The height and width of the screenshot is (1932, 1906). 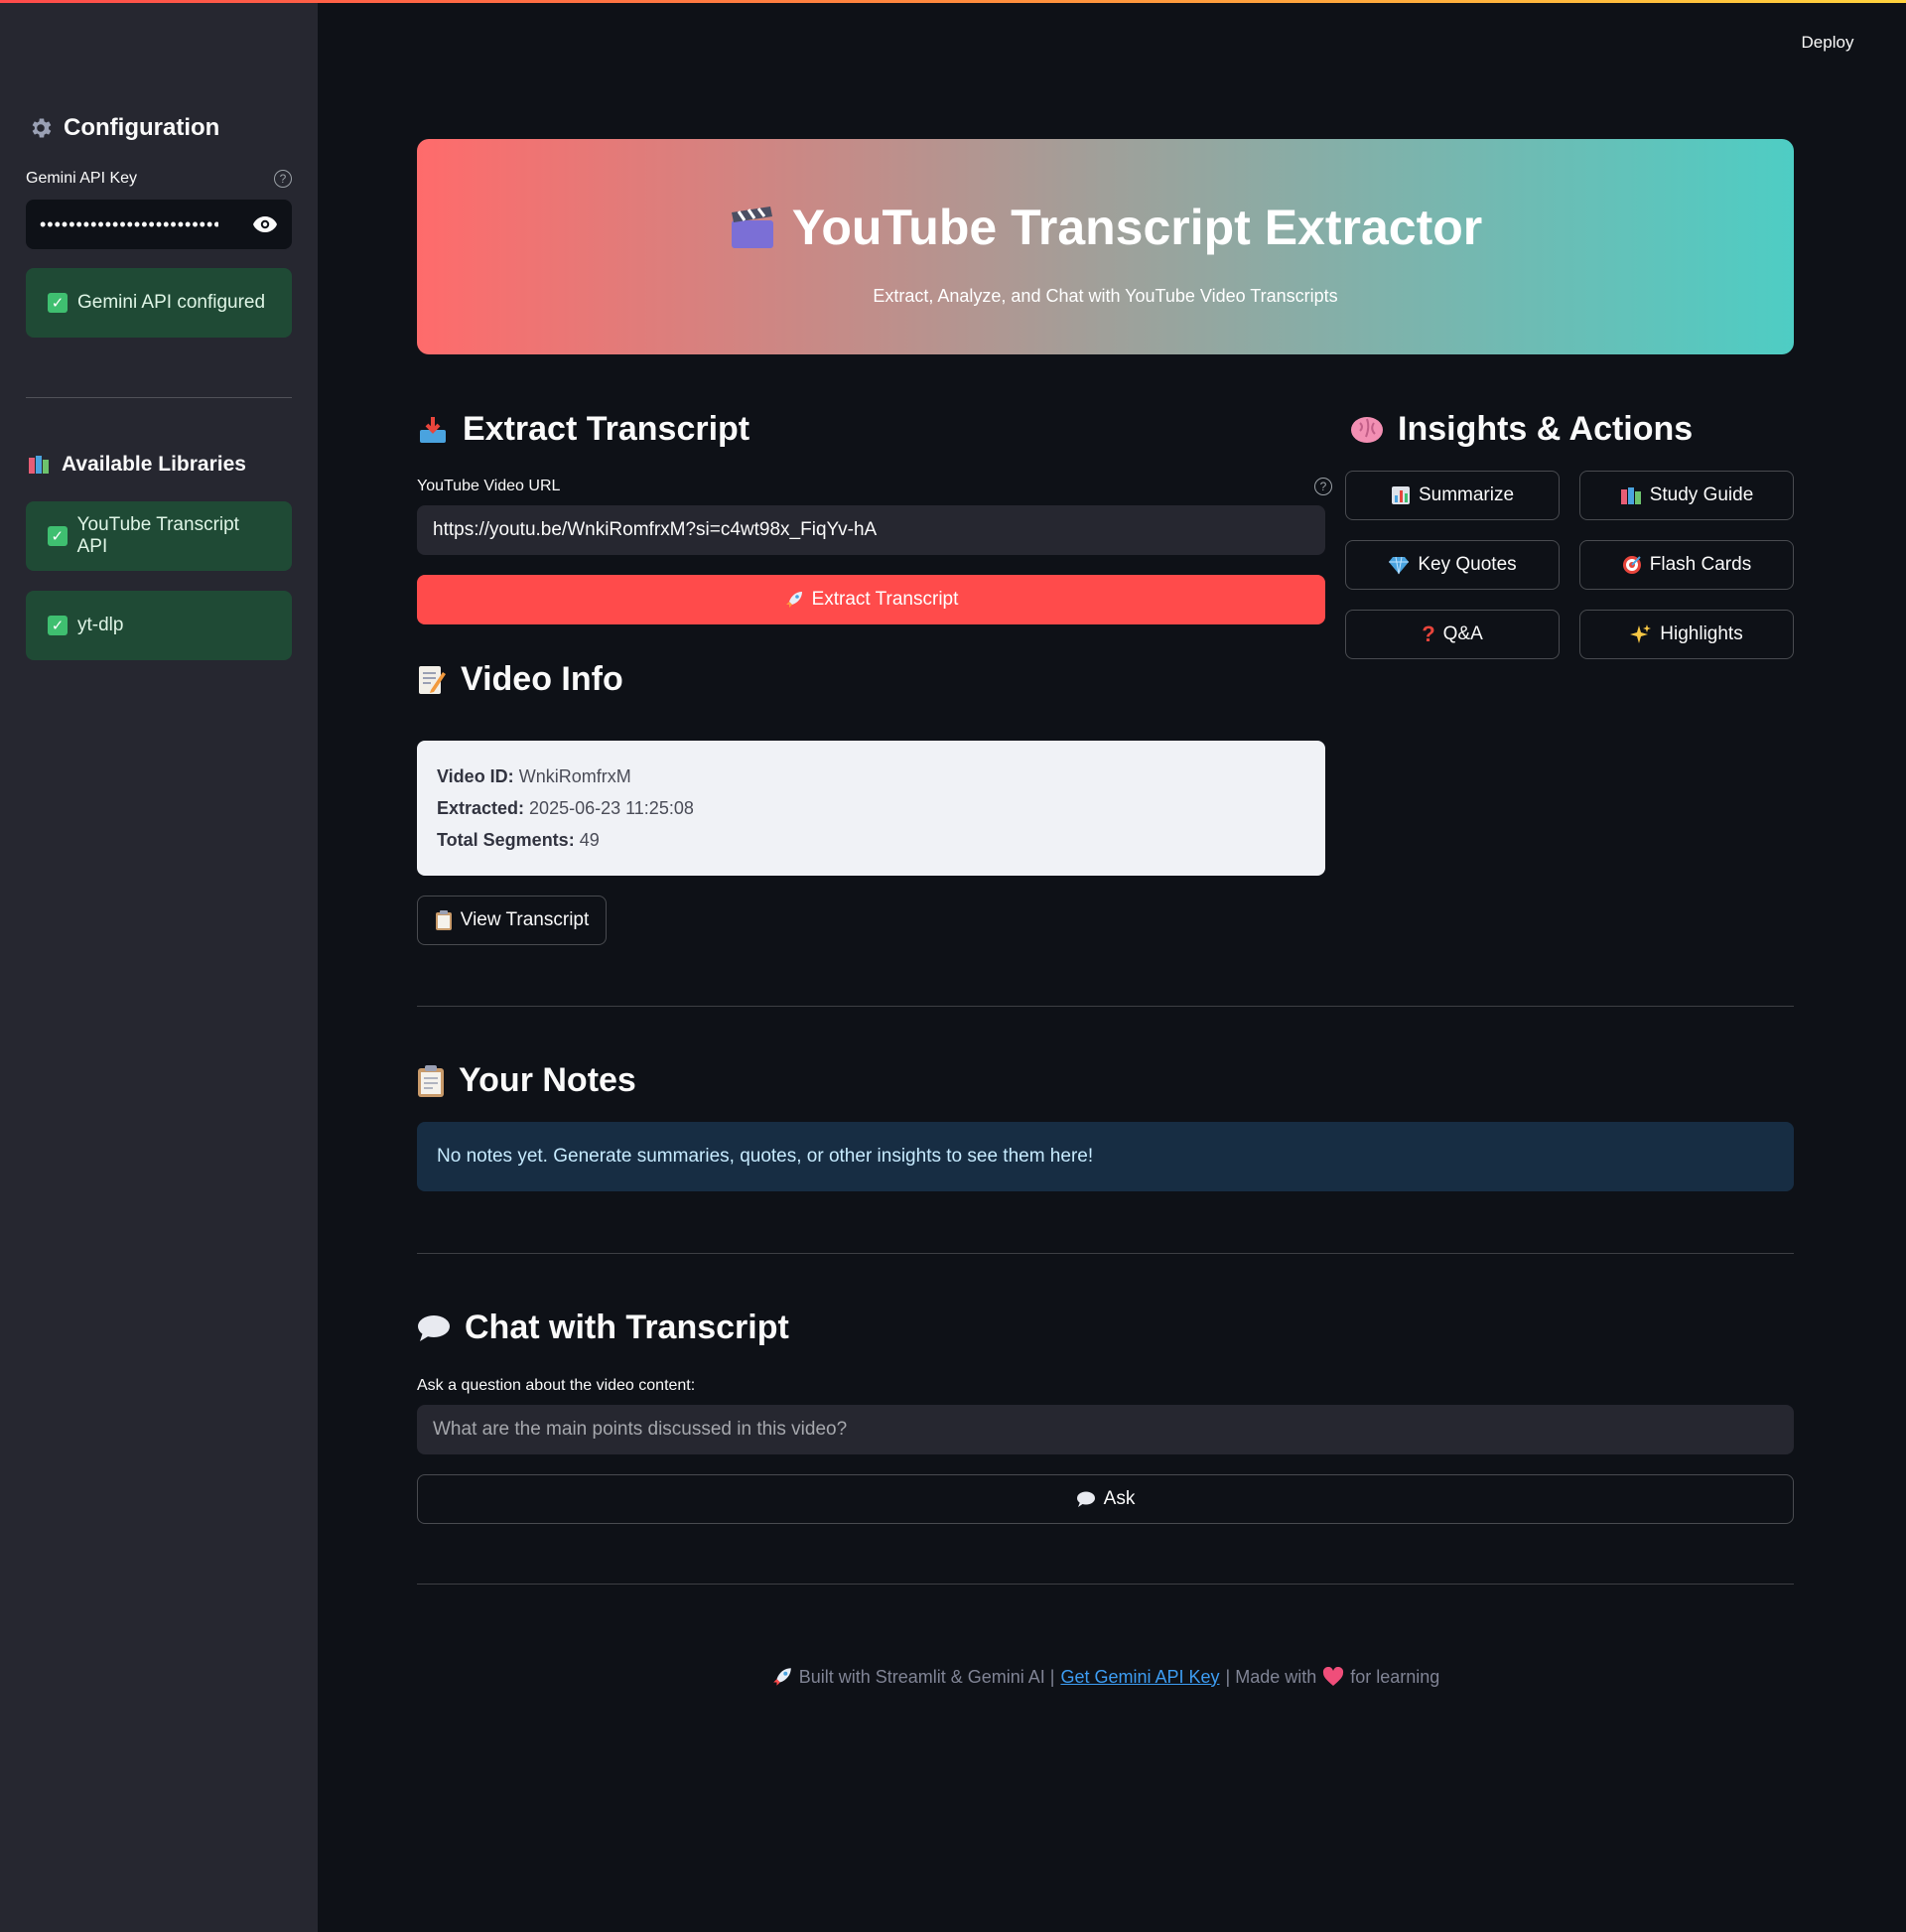 I want to click on study-guide-button: Study Guide, so click(x=1686, y=496).